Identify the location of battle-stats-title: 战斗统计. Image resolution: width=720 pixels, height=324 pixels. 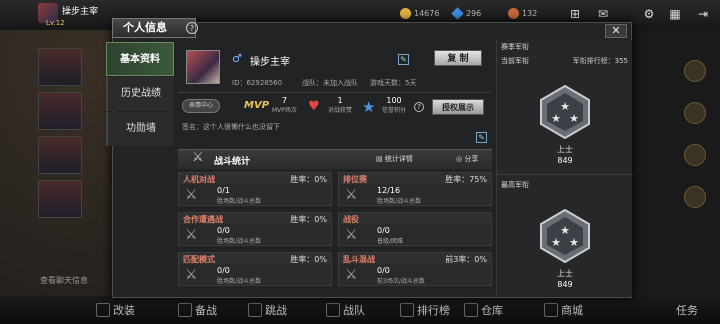
(232, 162).